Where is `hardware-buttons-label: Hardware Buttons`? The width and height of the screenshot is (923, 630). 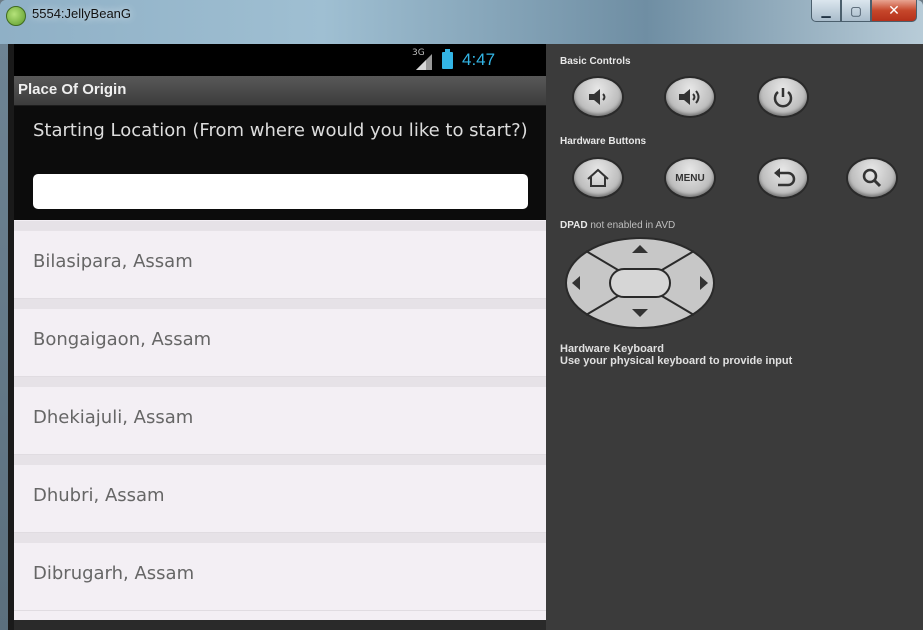
hardware-buttons-label: Hardware Buttons is located at coordinates (603, 141).